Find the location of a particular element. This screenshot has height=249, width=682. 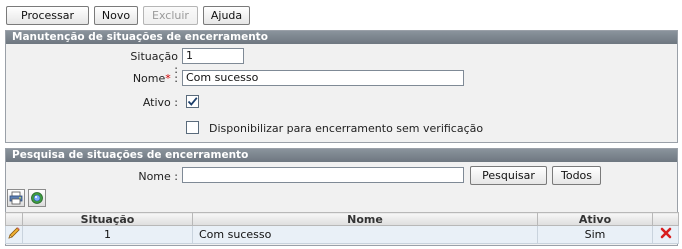

pesquisa-nome-input is located at coordinates (323, 175).